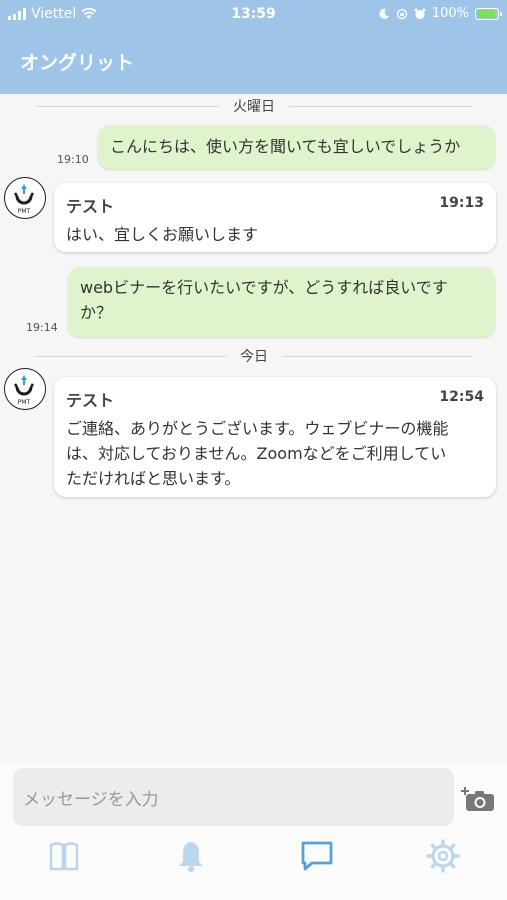  I want to click on message-text-line: webビナーを行いたいですが、どうすれば良いです, so click(264, 287).